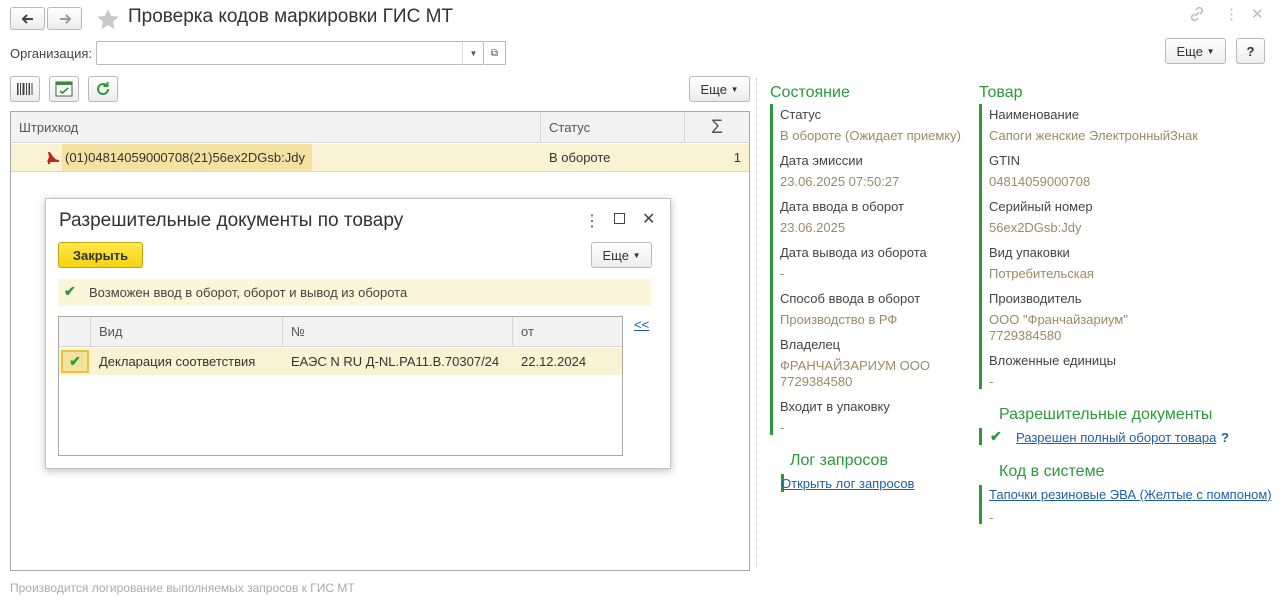  I want to click on open-log-link: Открыть лог запросов, so click(847, 483).